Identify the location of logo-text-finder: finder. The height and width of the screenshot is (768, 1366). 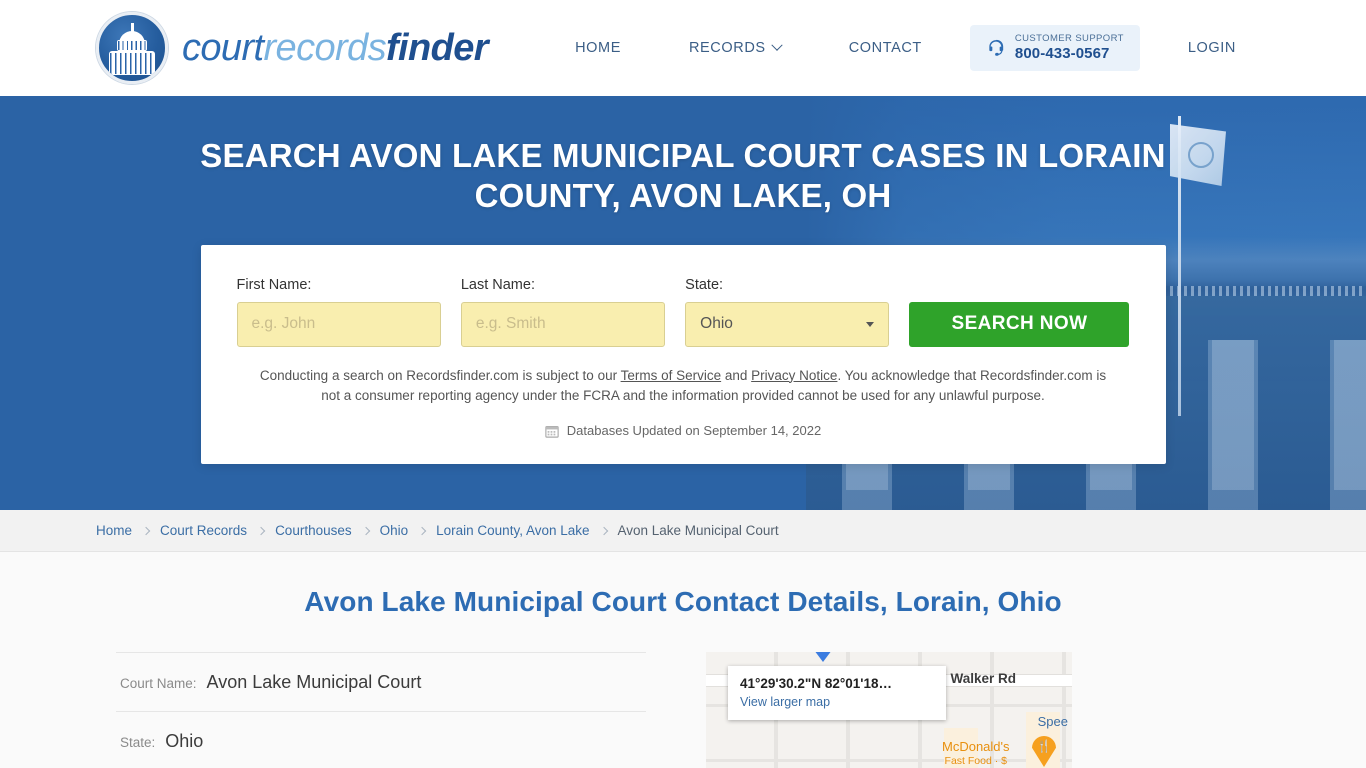
(437, 47).